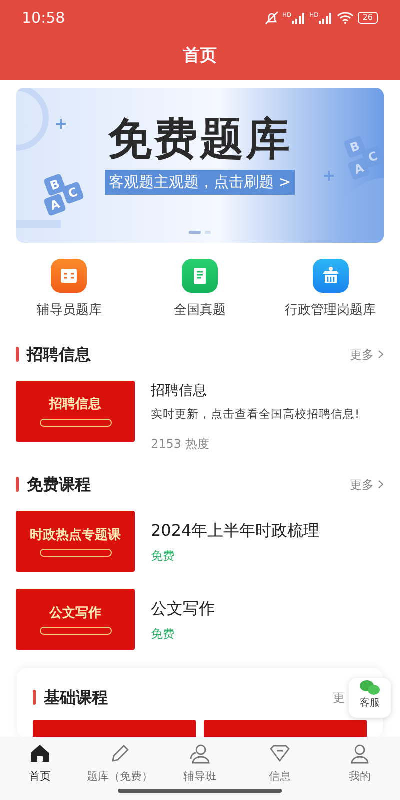 This screenshot has width=400, height=800. What do you see at coordinates (40, 754) in the screenshot?
I see `home-icon` at bounding box center [40, 754].